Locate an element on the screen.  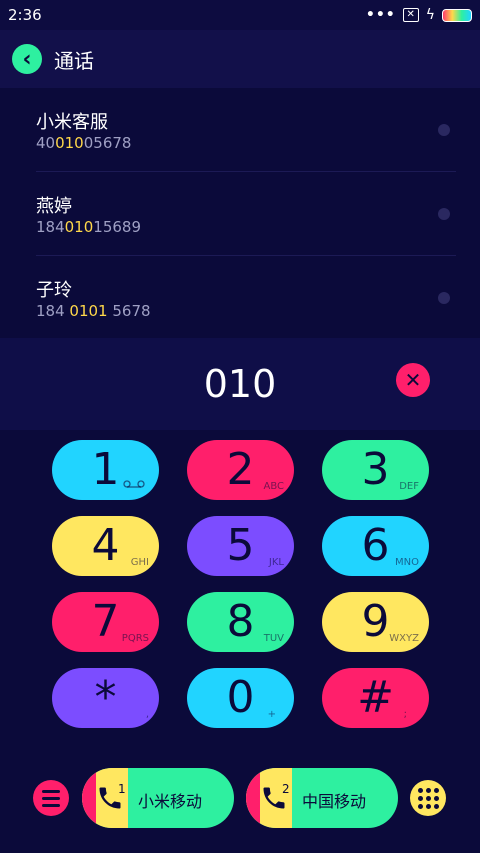
menu-button is located at coordinates (51, 798).